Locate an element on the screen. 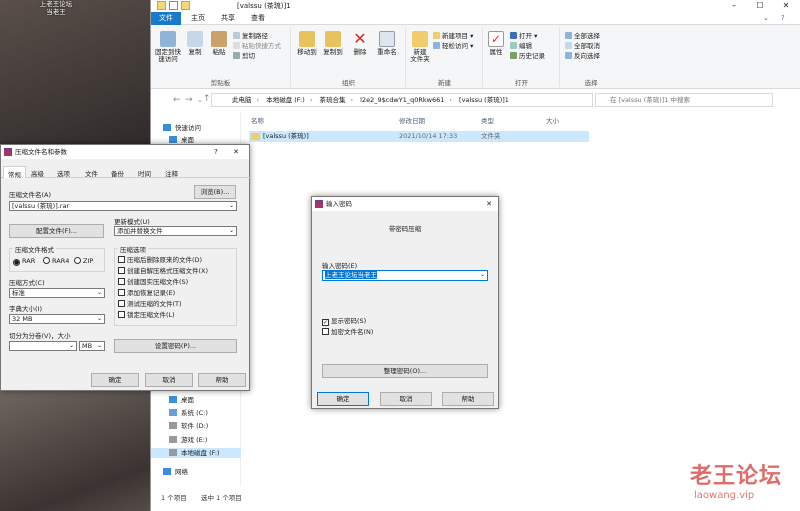  properties-button: ✓ 属性 is located at coordinates (496, 43).